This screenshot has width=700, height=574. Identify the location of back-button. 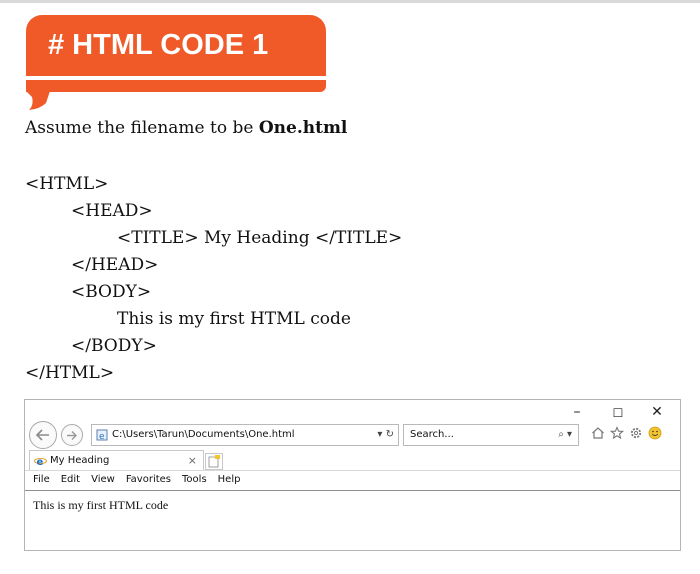
(43, 435).